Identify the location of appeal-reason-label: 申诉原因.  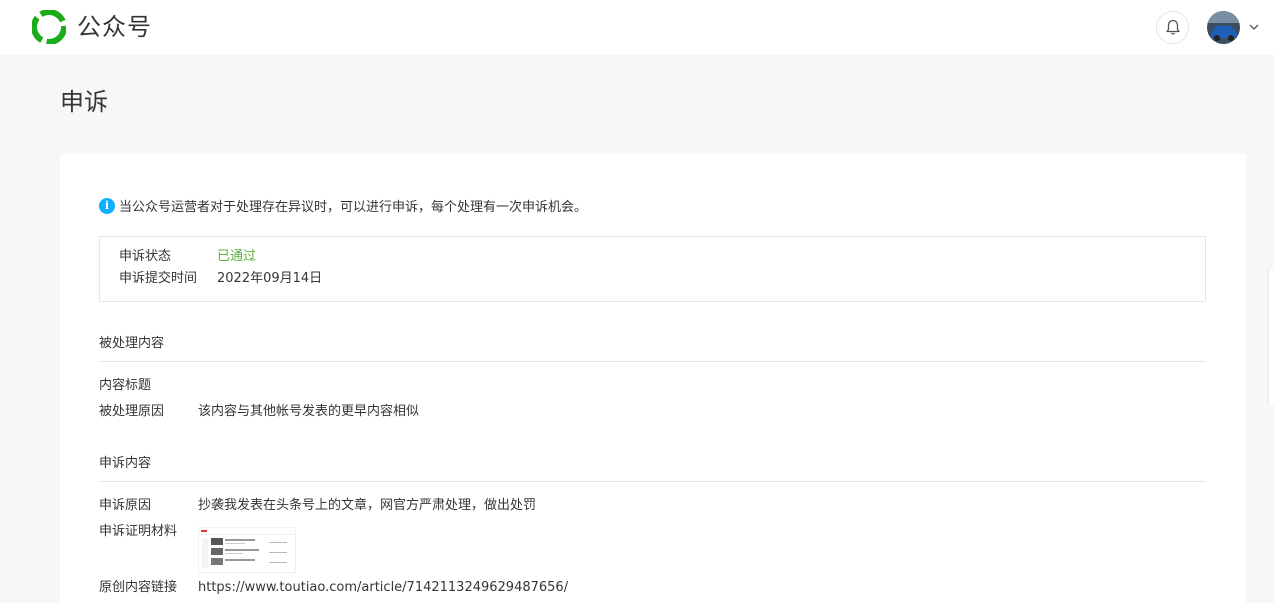
(125, 505).